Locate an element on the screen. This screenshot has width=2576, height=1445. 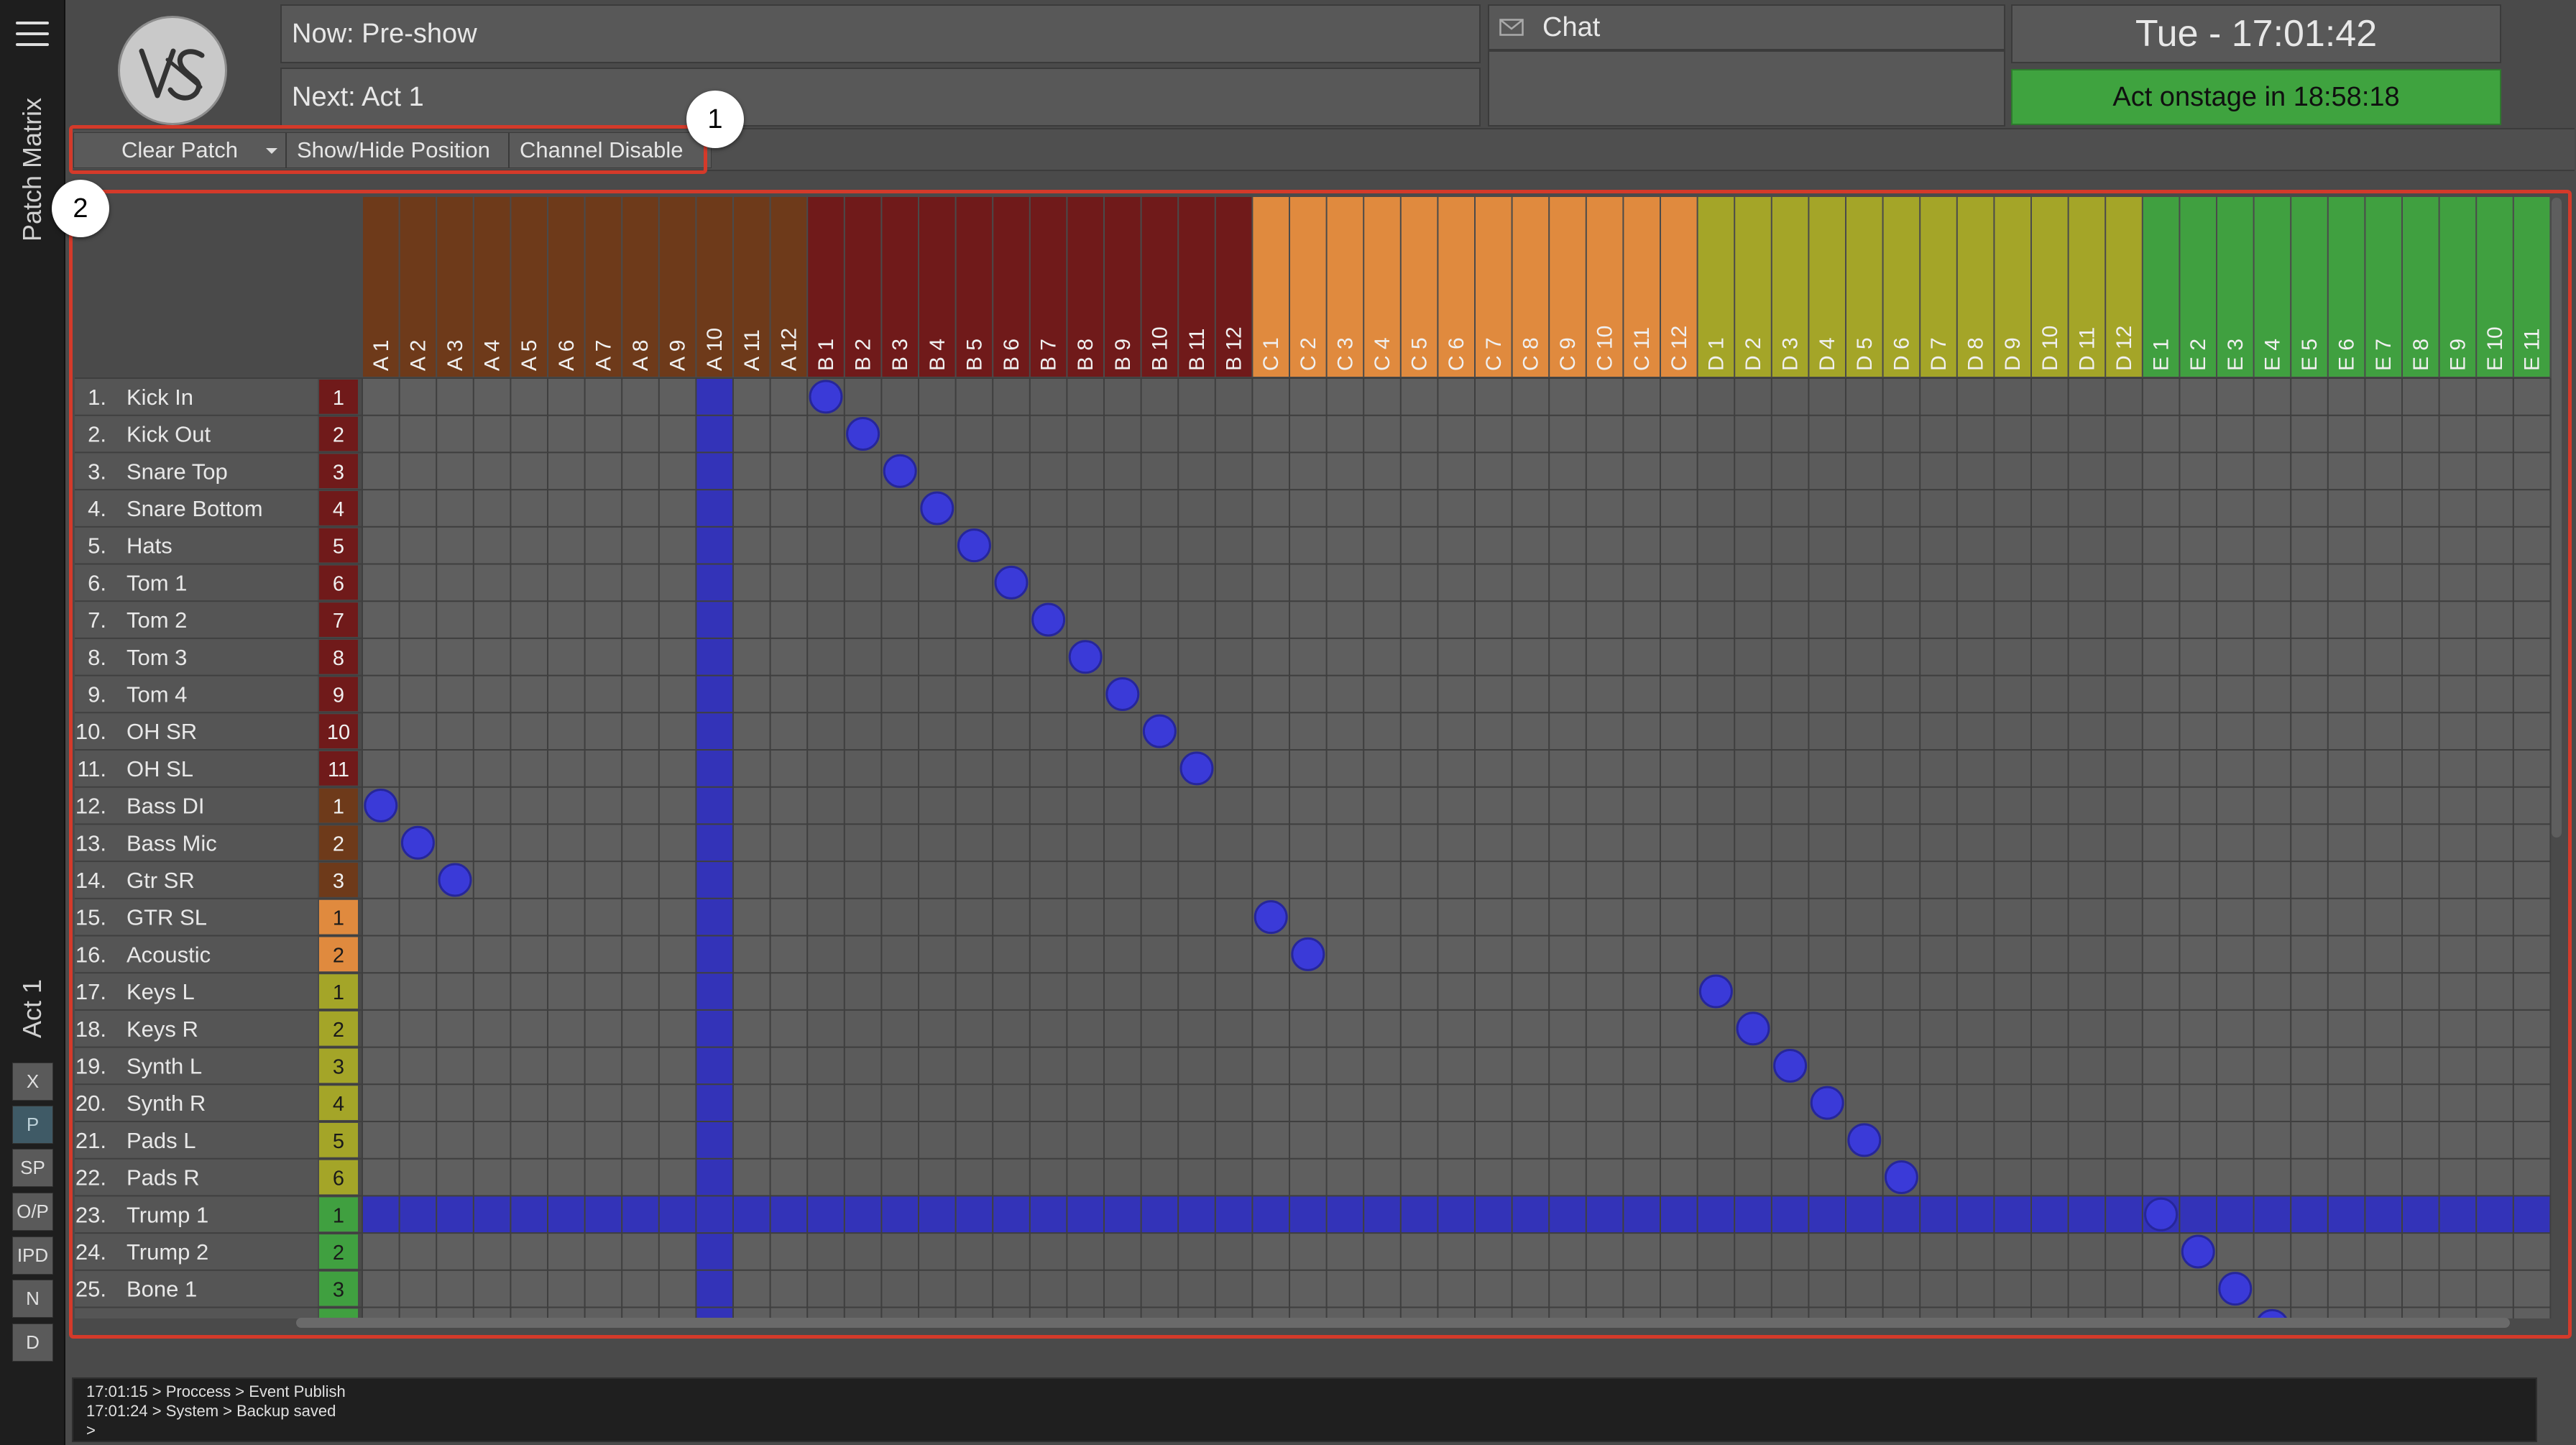
row-number: 11. is located at coordinates (91, 768).